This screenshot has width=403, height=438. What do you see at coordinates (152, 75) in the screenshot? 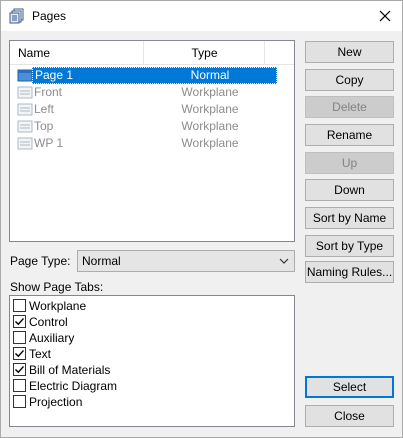
I see `list-row-page-1: Page 1 Normal` at bounding box center [152, 75].